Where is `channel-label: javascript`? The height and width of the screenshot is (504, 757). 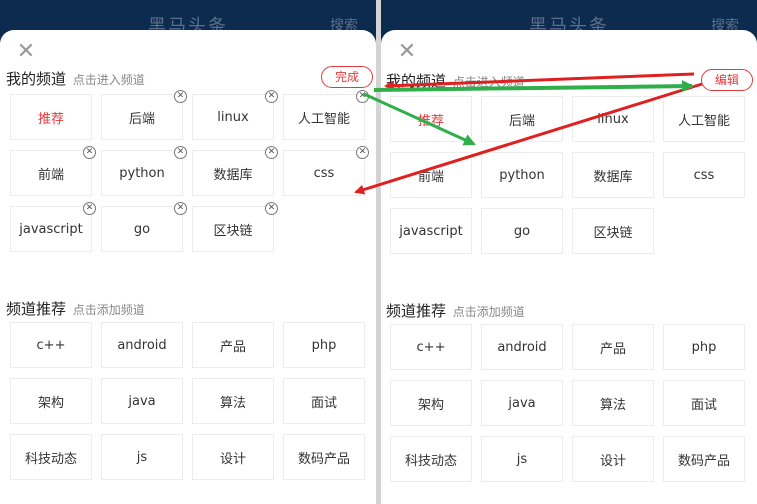 channel-label: javascript is located at coordinates (431, 231).